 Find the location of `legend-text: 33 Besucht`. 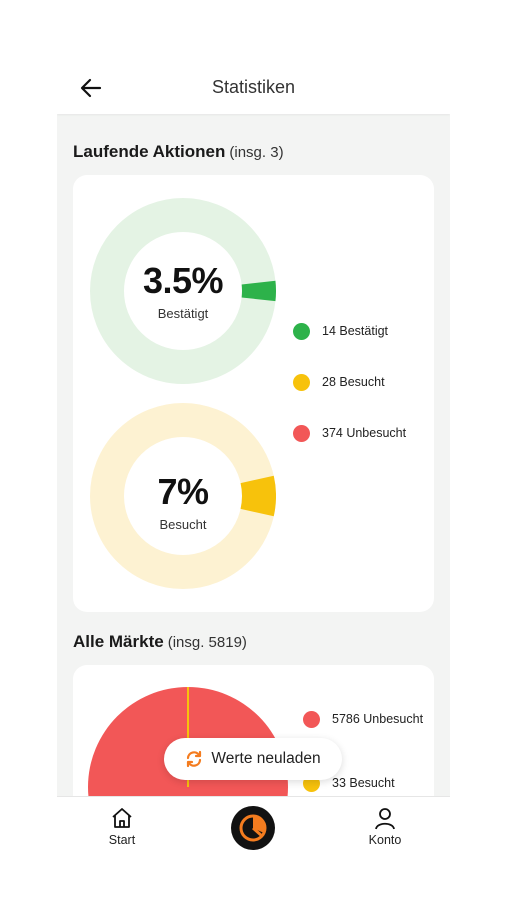

legend-text: 33 Besucht is located at coordinates (363, 783).